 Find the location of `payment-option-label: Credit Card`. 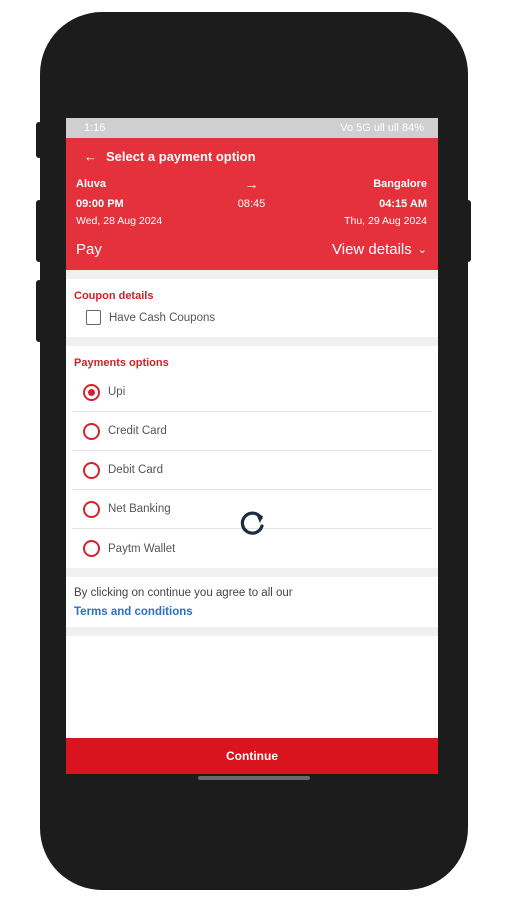

payment-option-label: Credit Card is located at coordinates (137, 431).